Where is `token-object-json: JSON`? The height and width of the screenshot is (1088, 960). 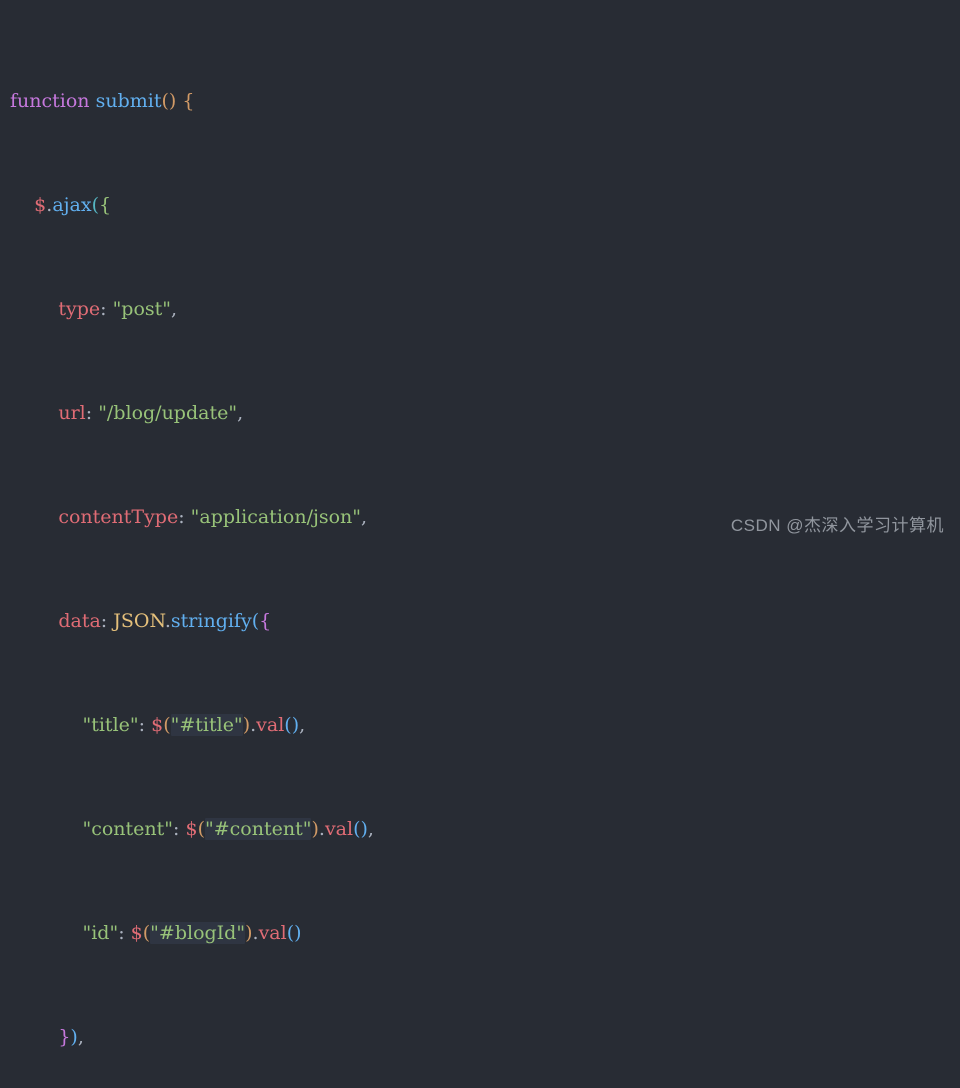
token-object-json: JSON is located at coordinates (139, 621).